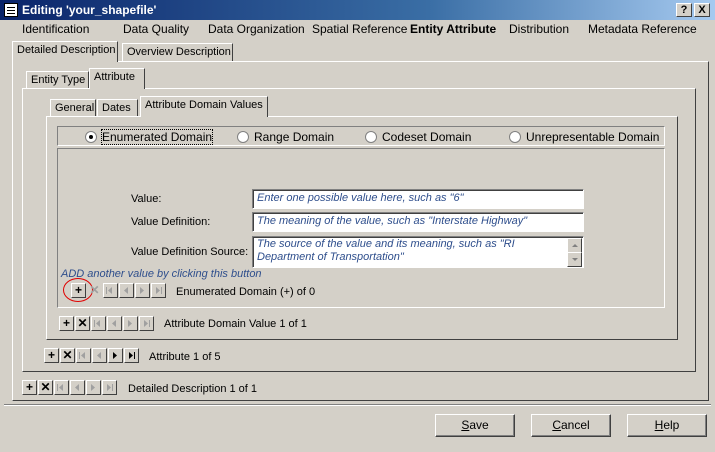 This screenshot has height=452, width=715. What do you see at coordinates (66, 323) in the screenshot?
I see `add-domain-value-button: +` at bounding box center [66, 323].